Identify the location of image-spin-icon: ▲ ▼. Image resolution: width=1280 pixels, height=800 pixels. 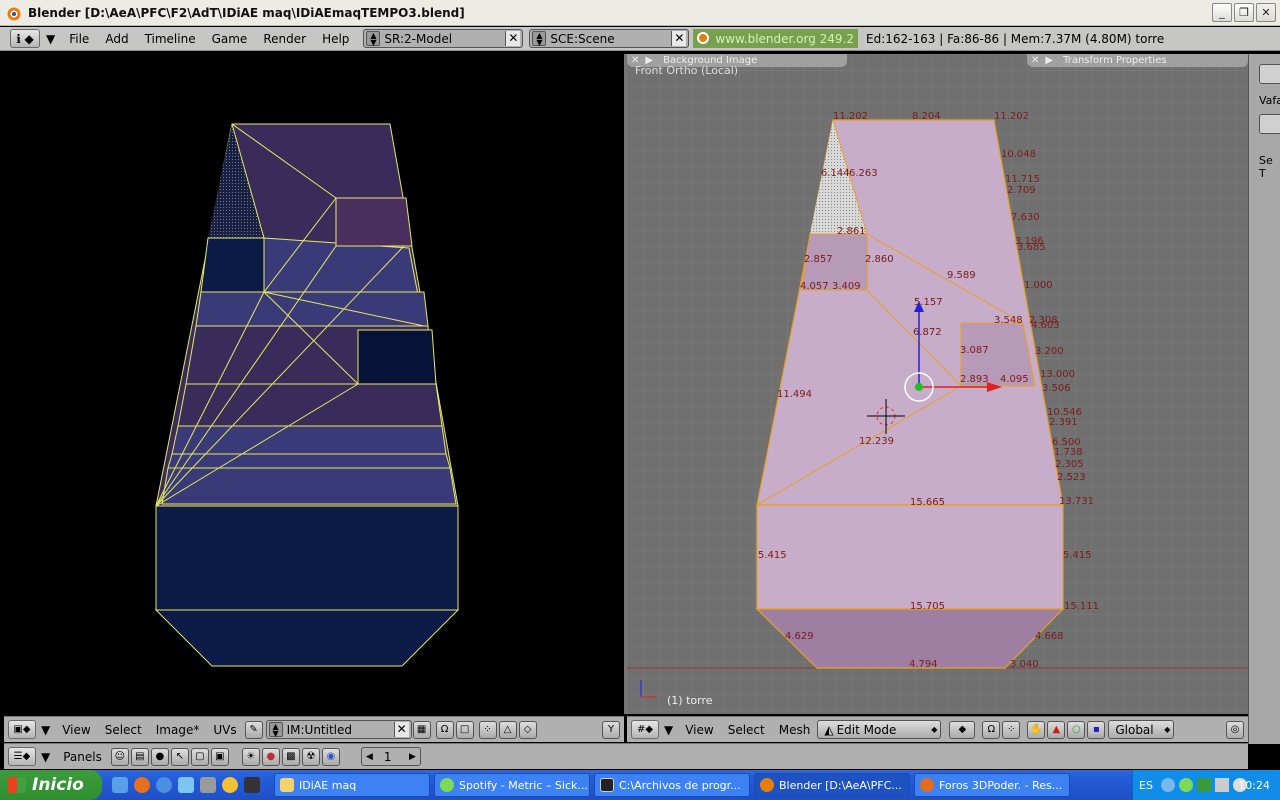
(275, 730).